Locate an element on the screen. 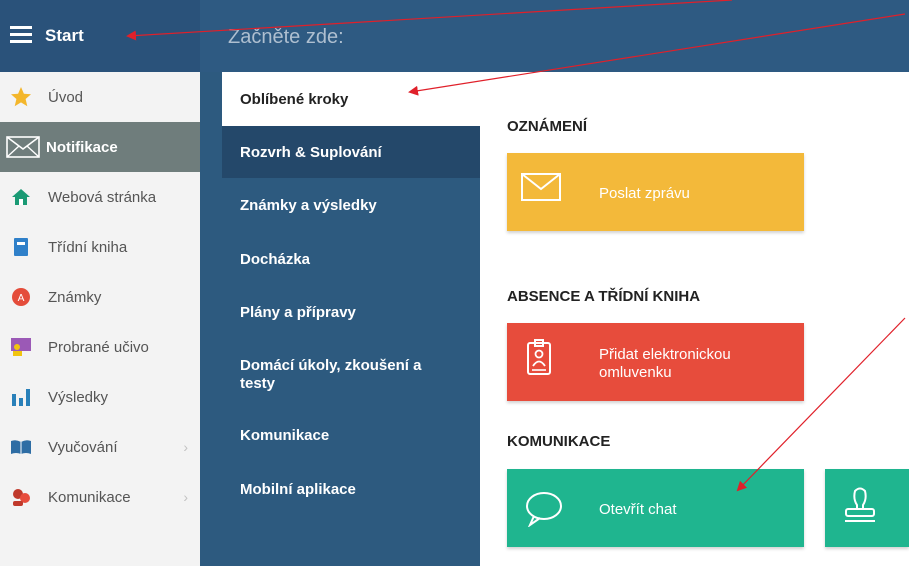 This screenshot has height=566, width=909. start-label: Start is located at coordinates (64, 36).